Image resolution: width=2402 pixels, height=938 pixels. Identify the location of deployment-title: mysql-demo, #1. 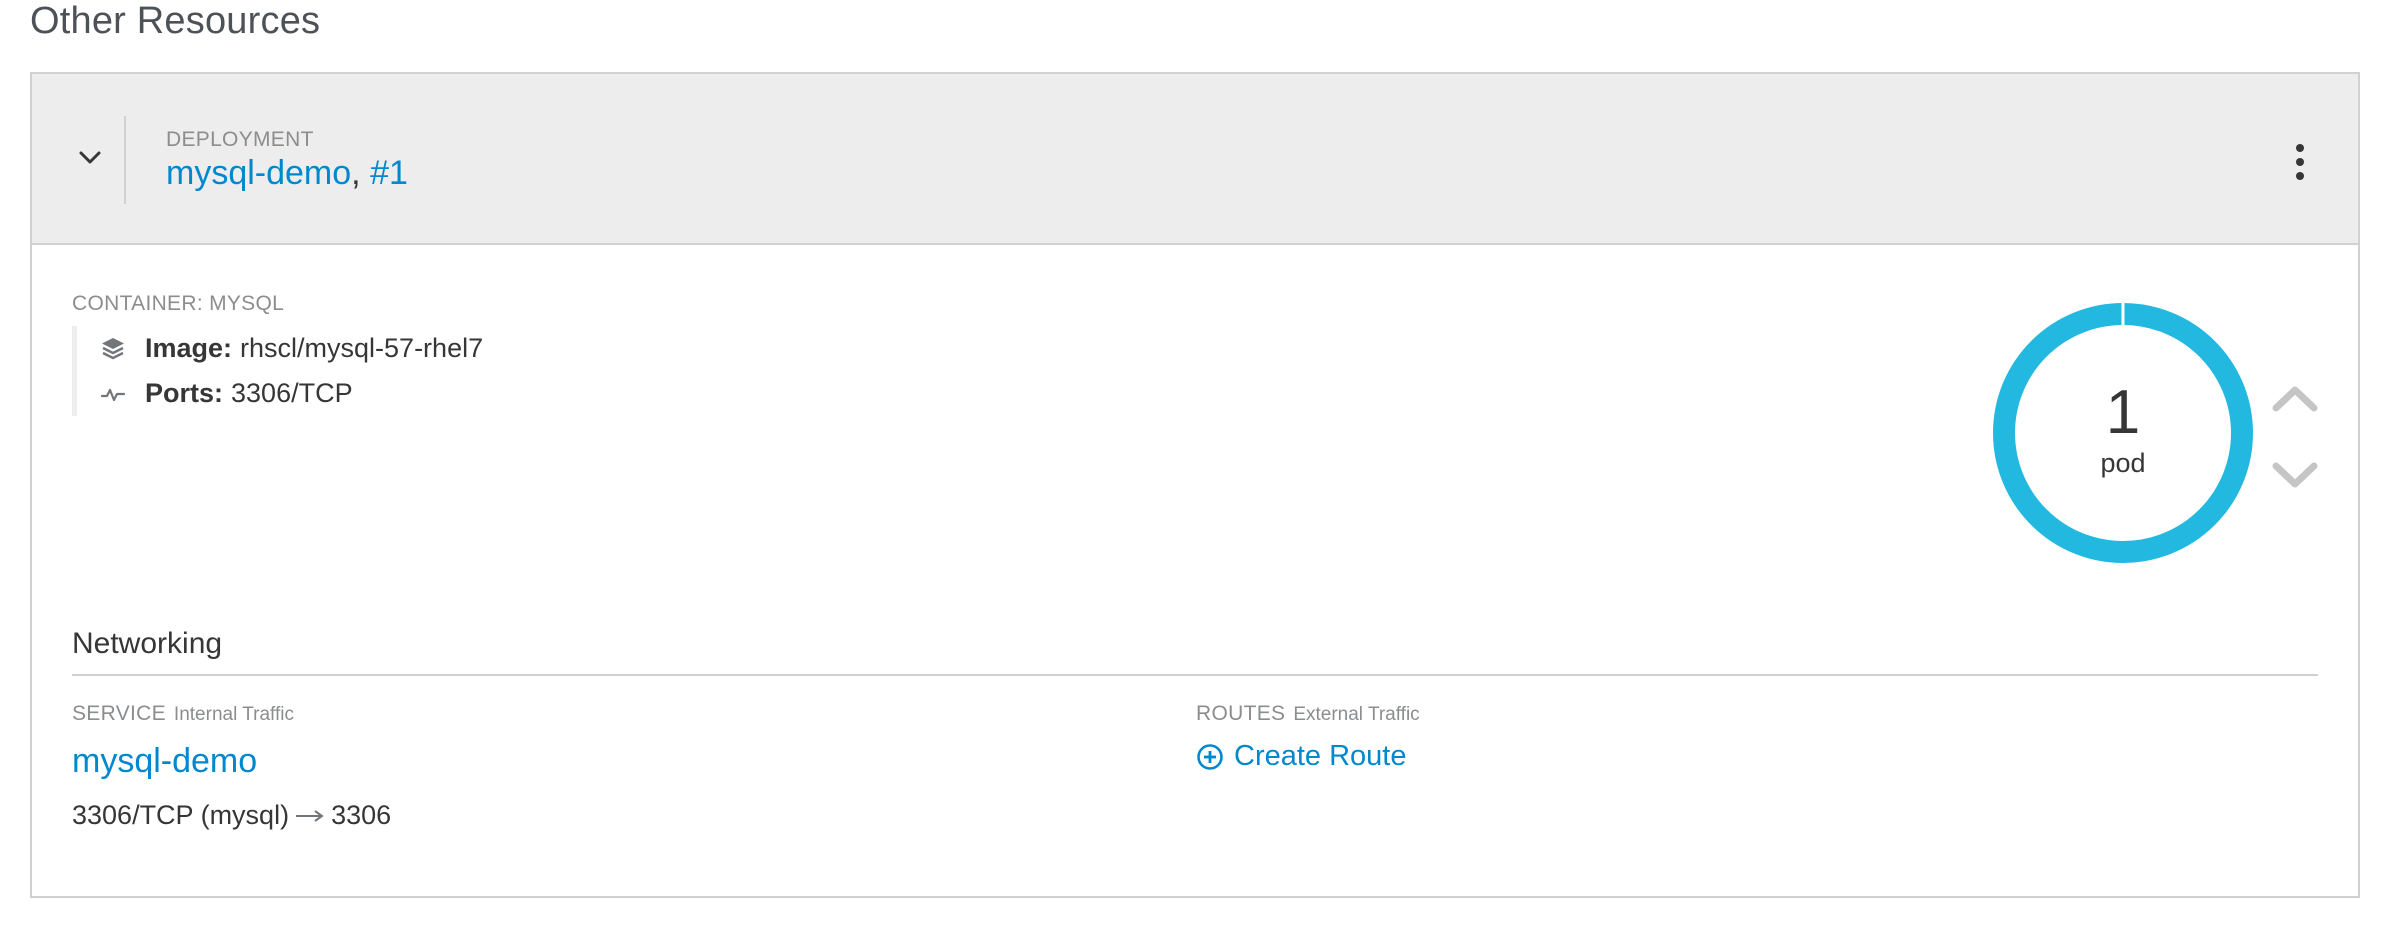
(287, 173).